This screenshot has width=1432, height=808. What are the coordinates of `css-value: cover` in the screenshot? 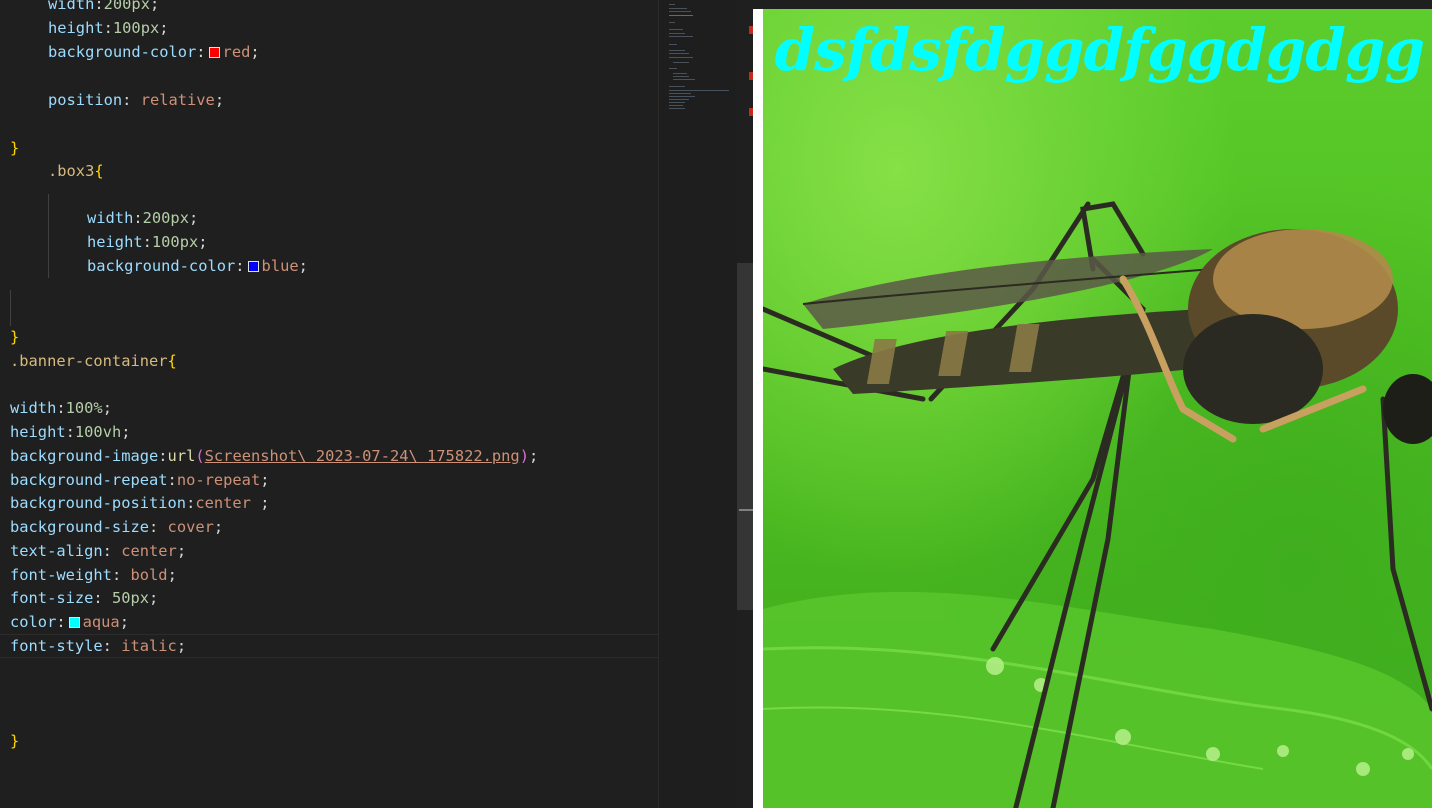 It's located at (186, 527).